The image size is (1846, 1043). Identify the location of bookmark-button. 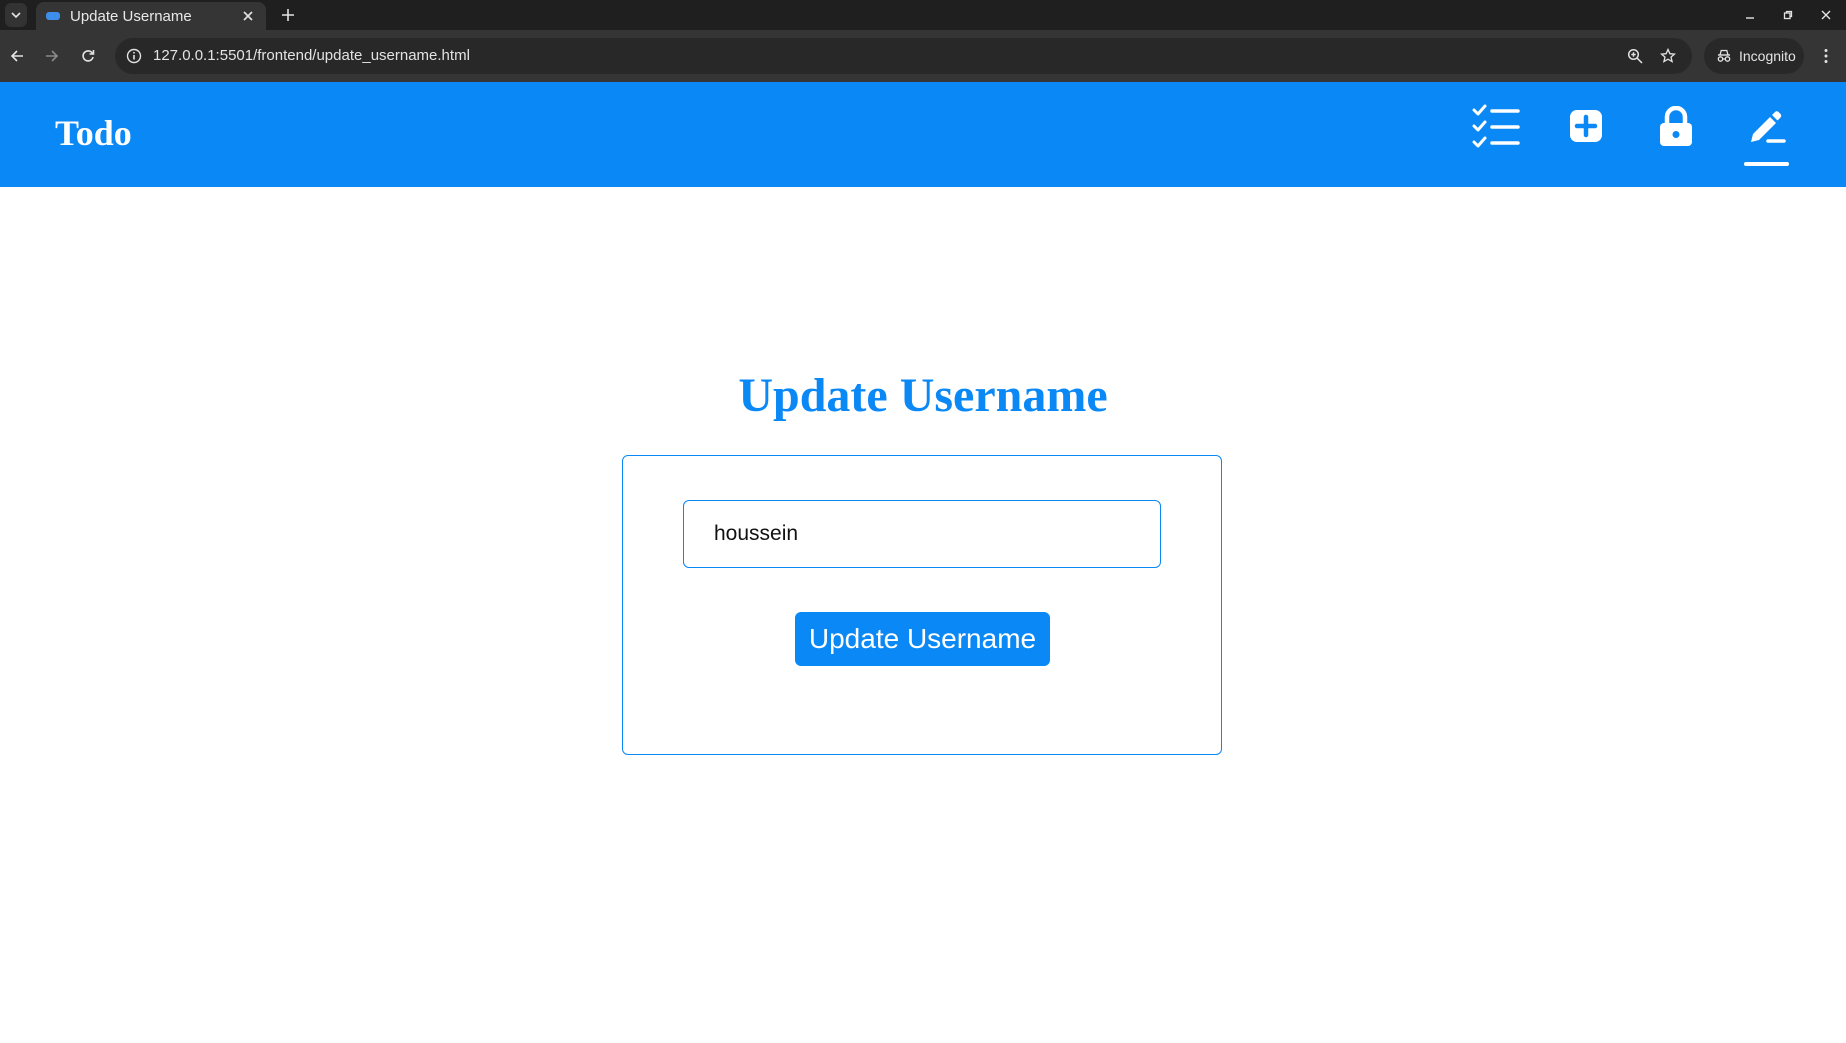
(1668, 56).